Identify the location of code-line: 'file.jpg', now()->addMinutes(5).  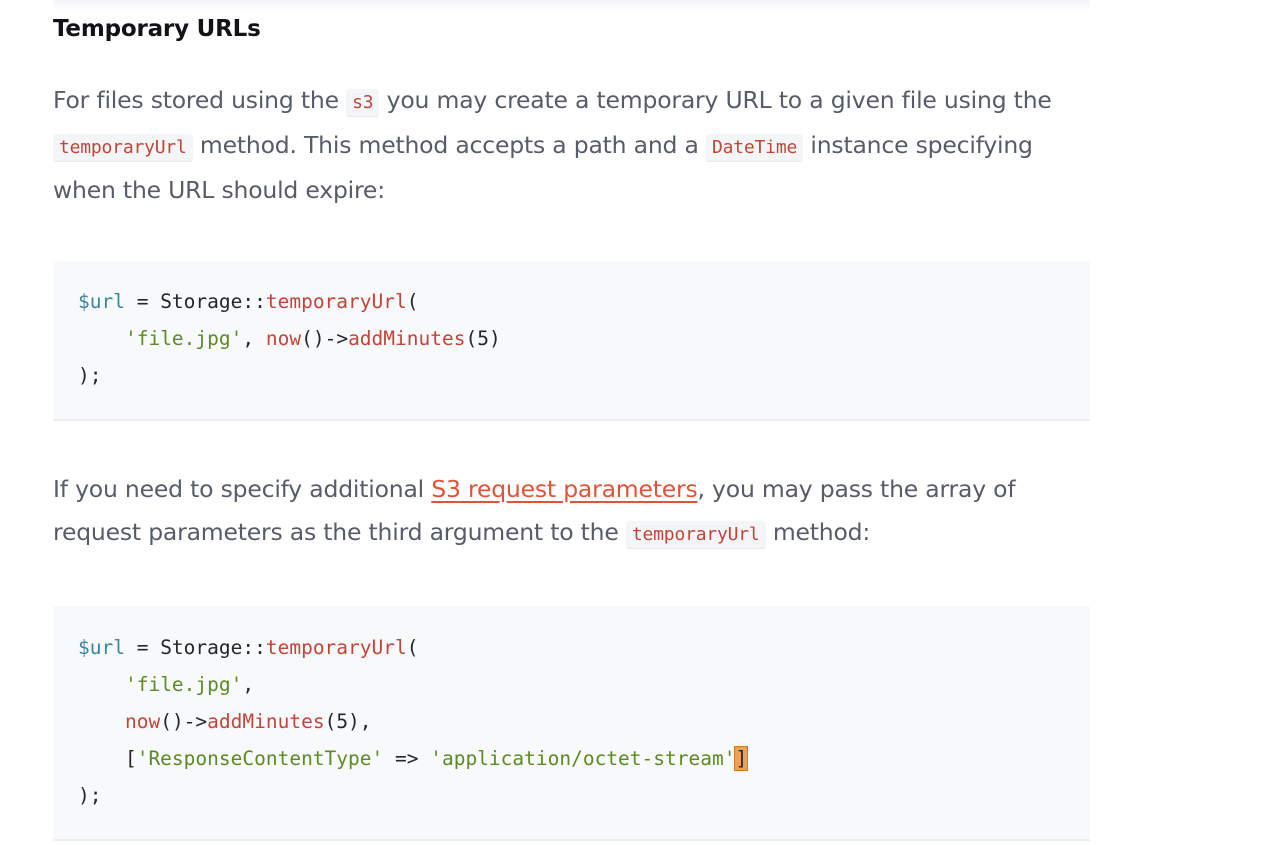
(289, 339).